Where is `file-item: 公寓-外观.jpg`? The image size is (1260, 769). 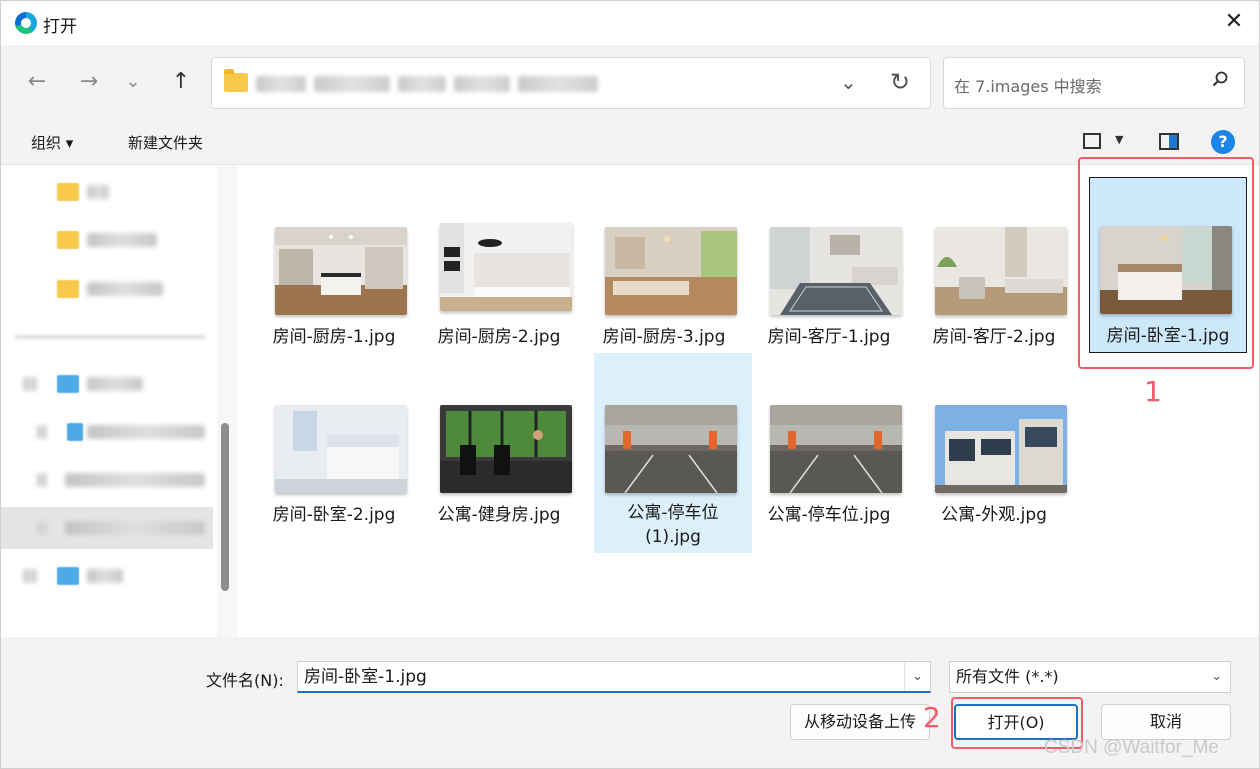 file-item: 公寓-外观.jpg is located at coordinates (994, 458).